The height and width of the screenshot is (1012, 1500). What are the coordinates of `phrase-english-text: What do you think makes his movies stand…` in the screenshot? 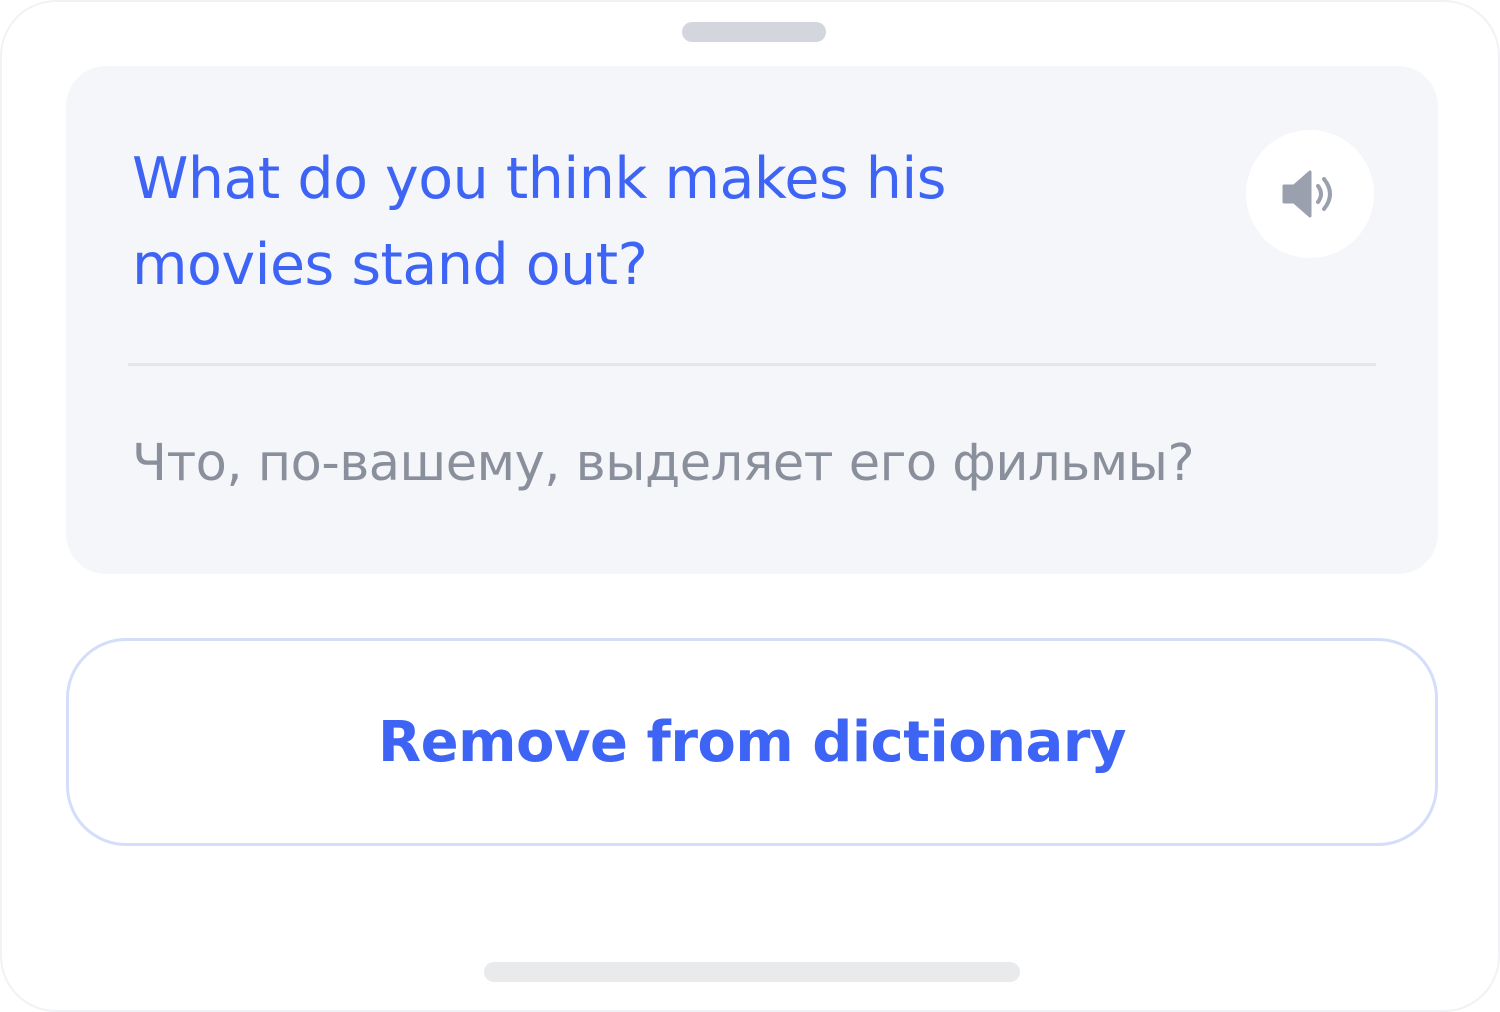 It's located at (539, 222).